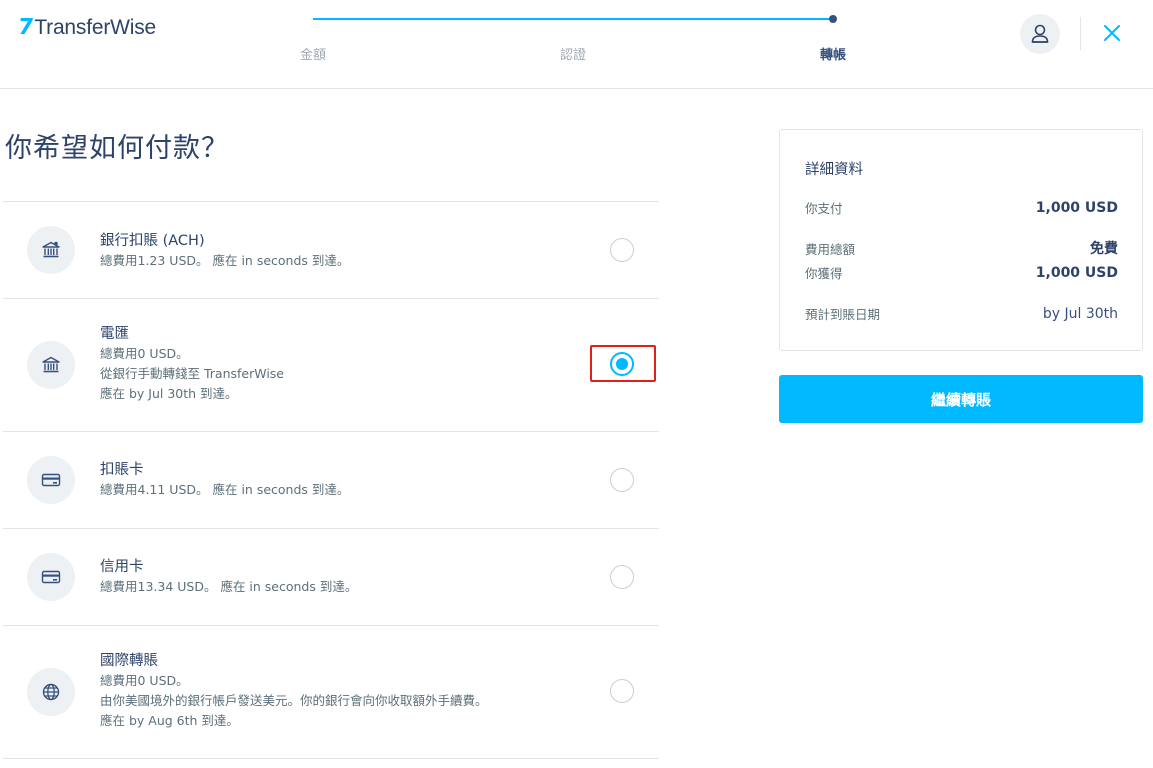  Describe the element at coordinates (961, 207) in the screenshot. I see `summary-row-you-pay: 你支付 1,000 USD` at that location.